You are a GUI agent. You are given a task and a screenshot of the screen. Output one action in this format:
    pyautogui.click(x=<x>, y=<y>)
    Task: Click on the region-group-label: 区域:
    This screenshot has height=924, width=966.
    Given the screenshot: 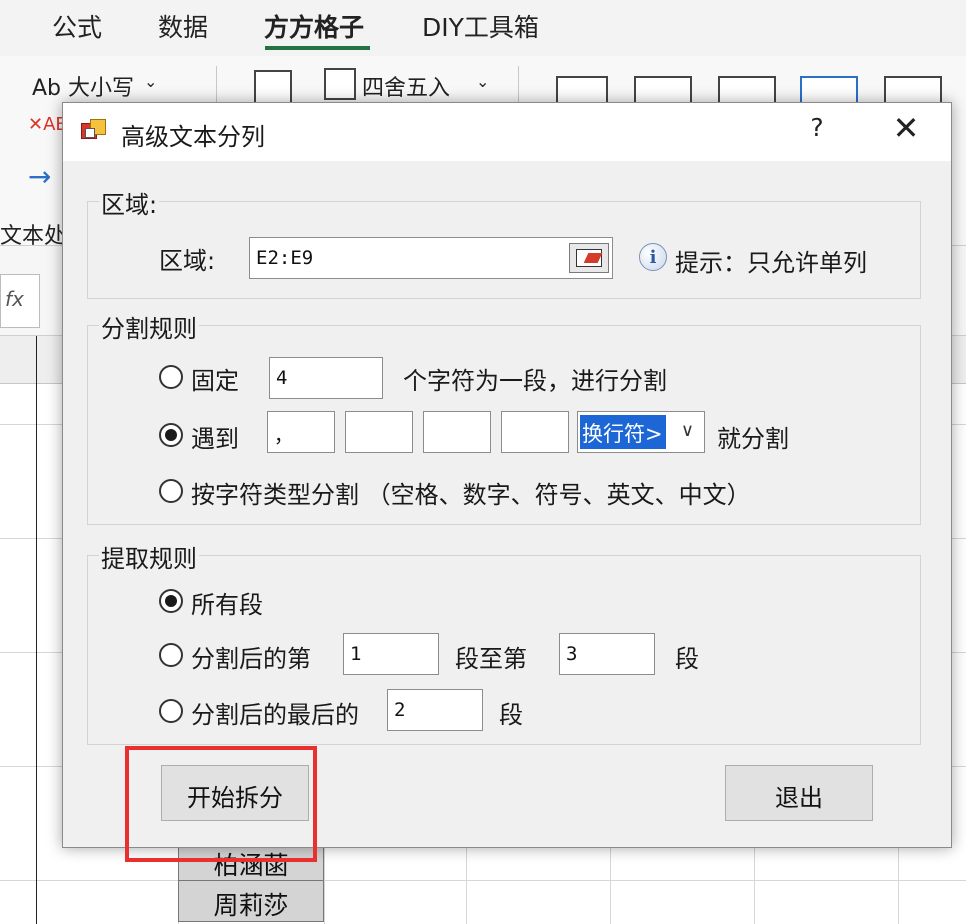 What is the action you would take?
    pyautogui.click(x=129, y=202)
    